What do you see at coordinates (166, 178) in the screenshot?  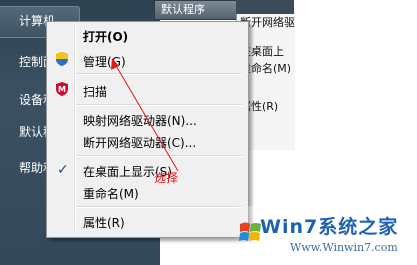 I see `annotation-label: 选择` at bounding box center [166, 178].